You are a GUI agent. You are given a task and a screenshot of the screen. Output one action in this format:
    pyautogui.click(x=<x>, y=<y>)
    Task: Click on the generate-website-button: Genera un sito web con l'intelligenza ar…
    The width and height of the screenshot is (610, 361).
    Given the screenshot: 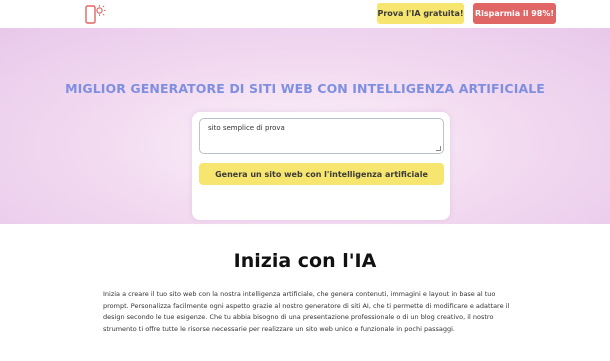 What is the action you would take?
    pyautogui.click(x=321, y=174)
    